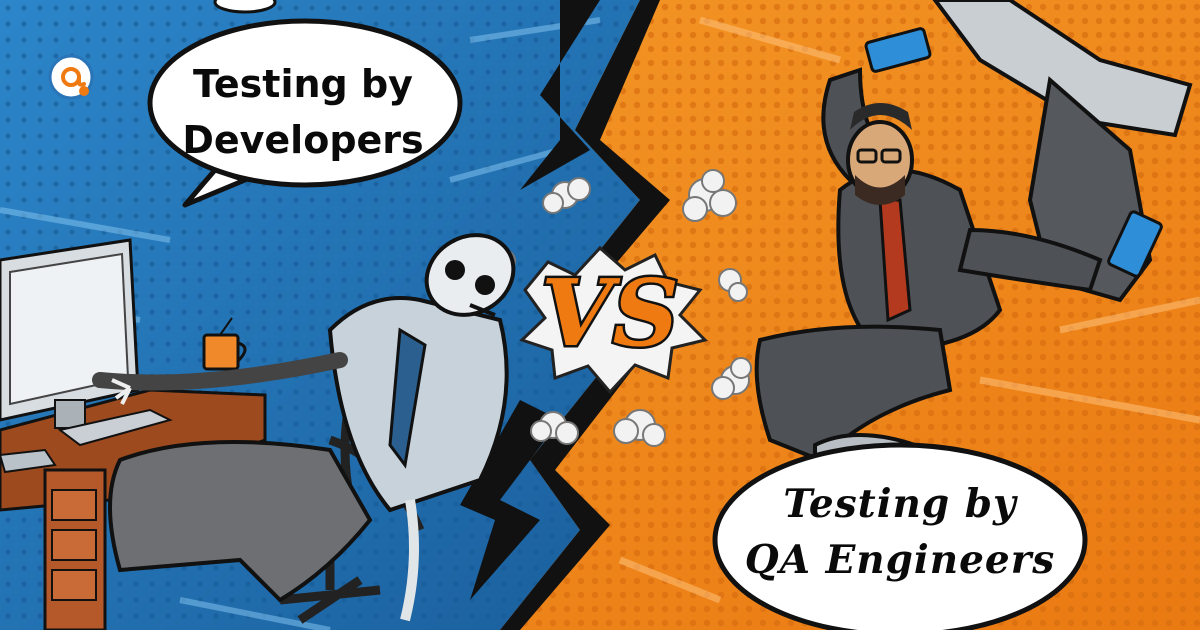 This screenshot has width=1200, height=630. What do you see at coordinates (900, 532) in the screenshot?
I see `qa-engineers-caption: Testing by QA Engineers` at bounding box center [900, 532].